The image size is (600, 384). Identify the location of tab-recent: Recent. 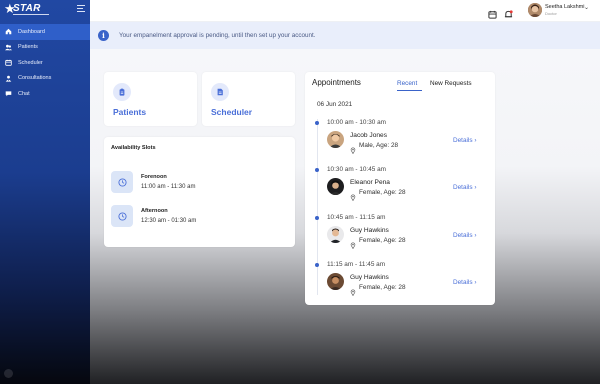
(407, 83).